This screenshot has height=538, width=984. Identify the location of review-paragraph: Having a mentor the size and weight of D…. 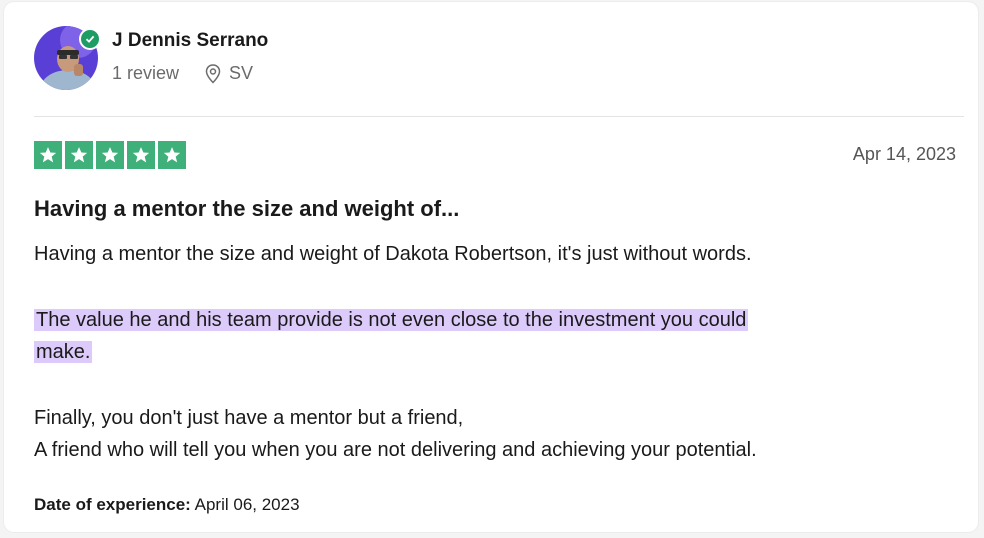
(393, 254).